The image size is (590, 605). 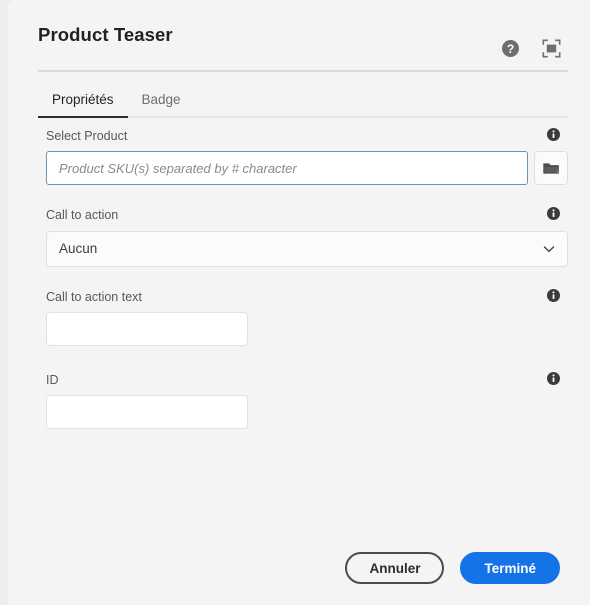 What do you see at coordinates (307, 400) in the screenshot?
I see `field-id: ID` at bounding box center [307, 400].